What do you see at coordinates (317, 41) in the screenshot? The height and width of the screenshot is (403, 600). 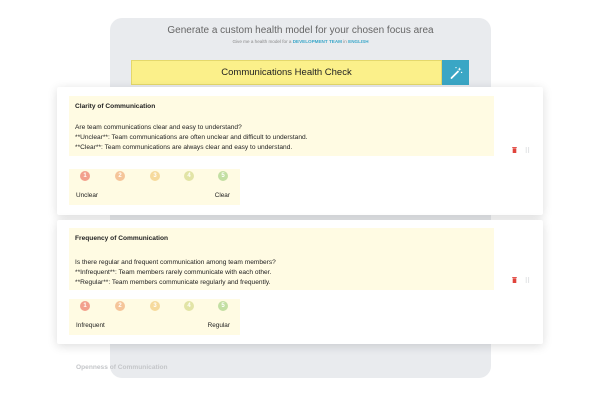 I see `team-type-link: DEVELOPMENT TEAM` at bounding box center [317, 41].